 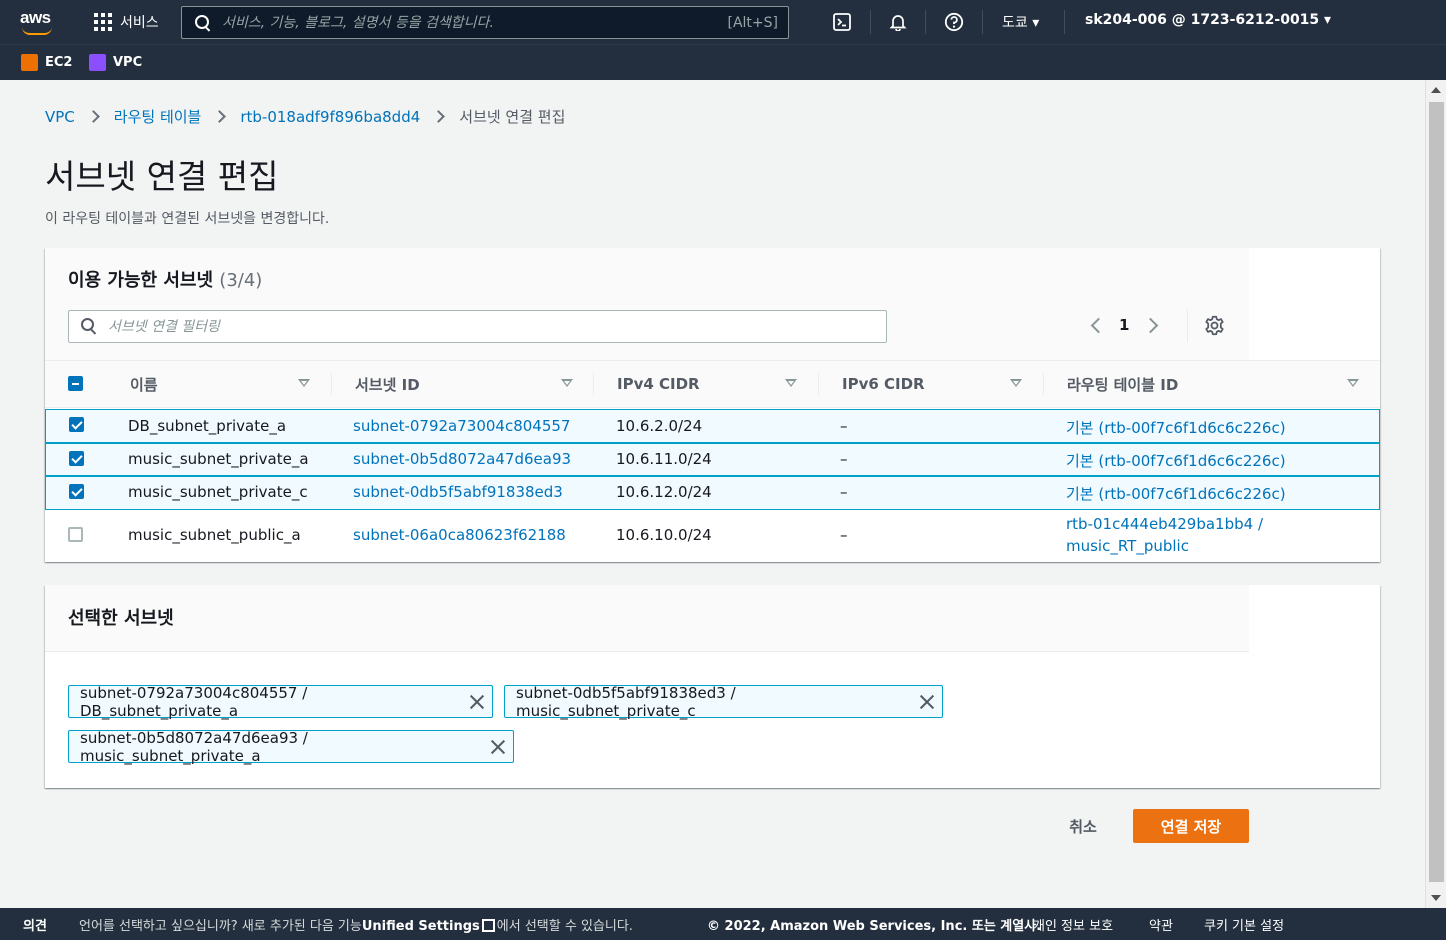 I want to click on favorites-bar: EC2 VPC, so click(x=723, y=62).